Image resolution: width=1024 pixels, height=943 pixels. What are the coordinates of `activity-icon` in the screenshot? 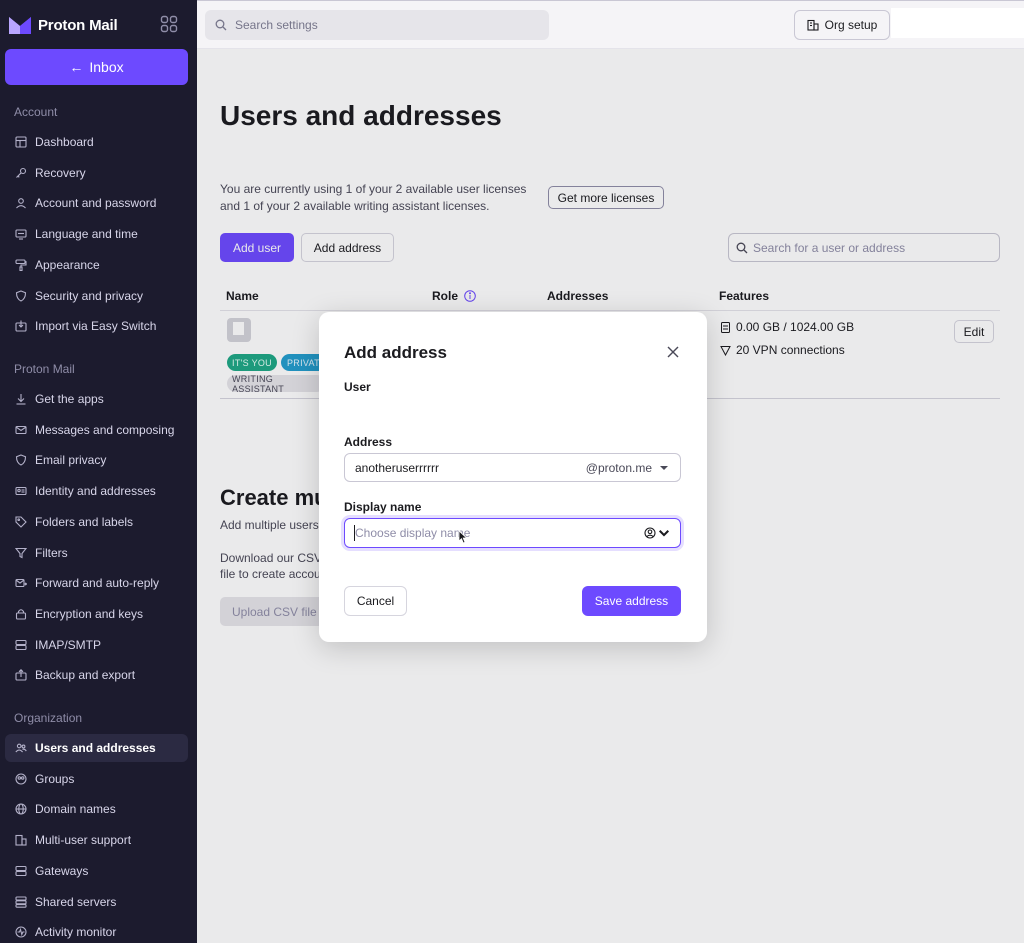 It's located at (21, 932).